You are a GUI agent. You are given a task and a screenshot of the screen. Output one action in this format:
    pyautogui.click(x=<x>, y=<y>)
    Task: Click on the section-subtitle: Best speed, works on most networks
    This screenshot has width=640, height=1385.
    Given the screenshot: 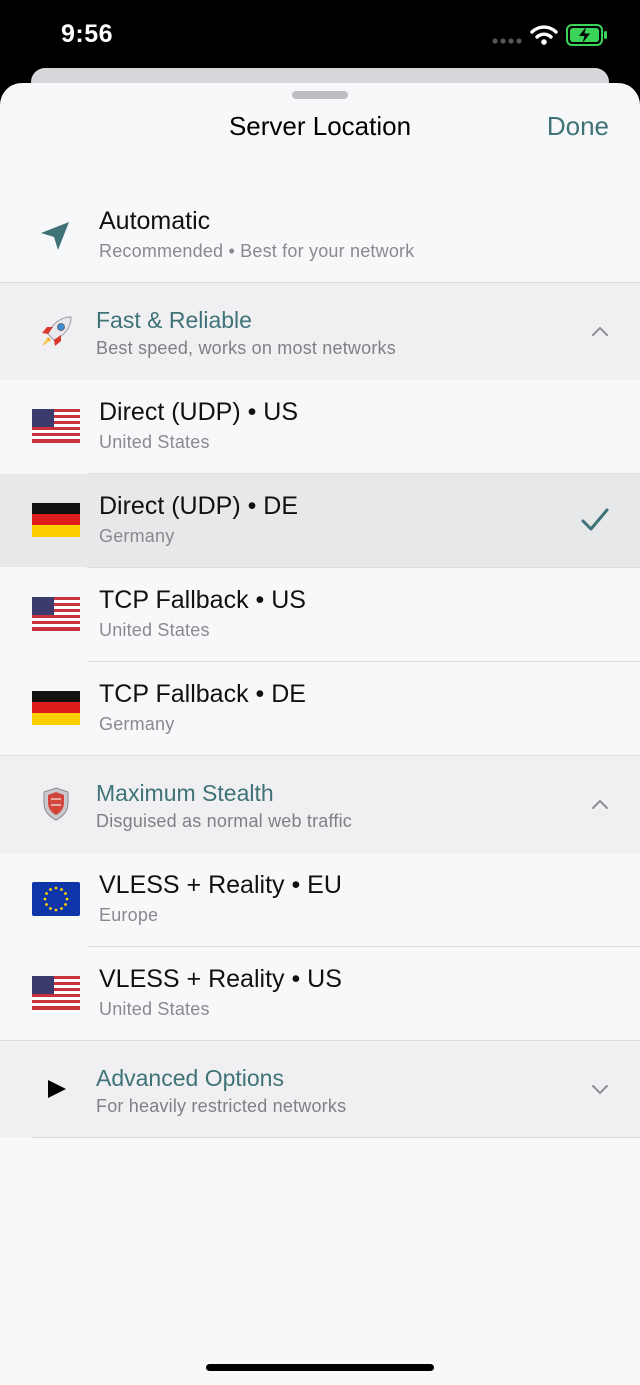 What is the action you would take?
    pyautogui.click(x=246, y=348)
    